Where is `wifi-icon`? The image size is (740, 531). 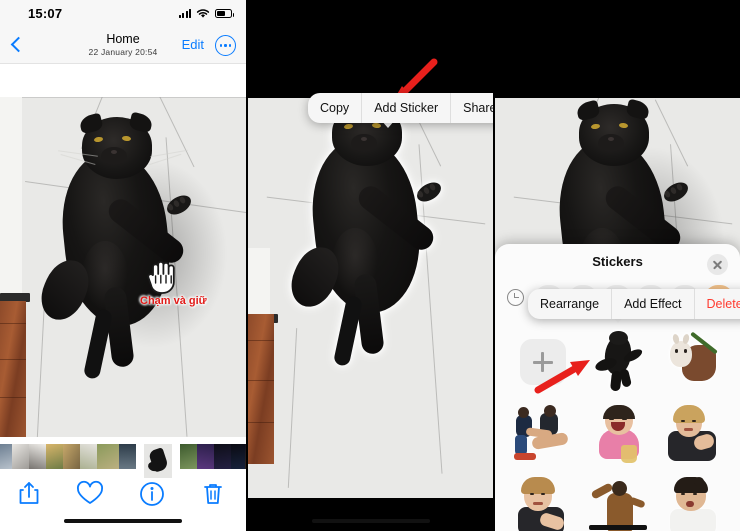
wifi-icon is located at coordinates (203, 13).